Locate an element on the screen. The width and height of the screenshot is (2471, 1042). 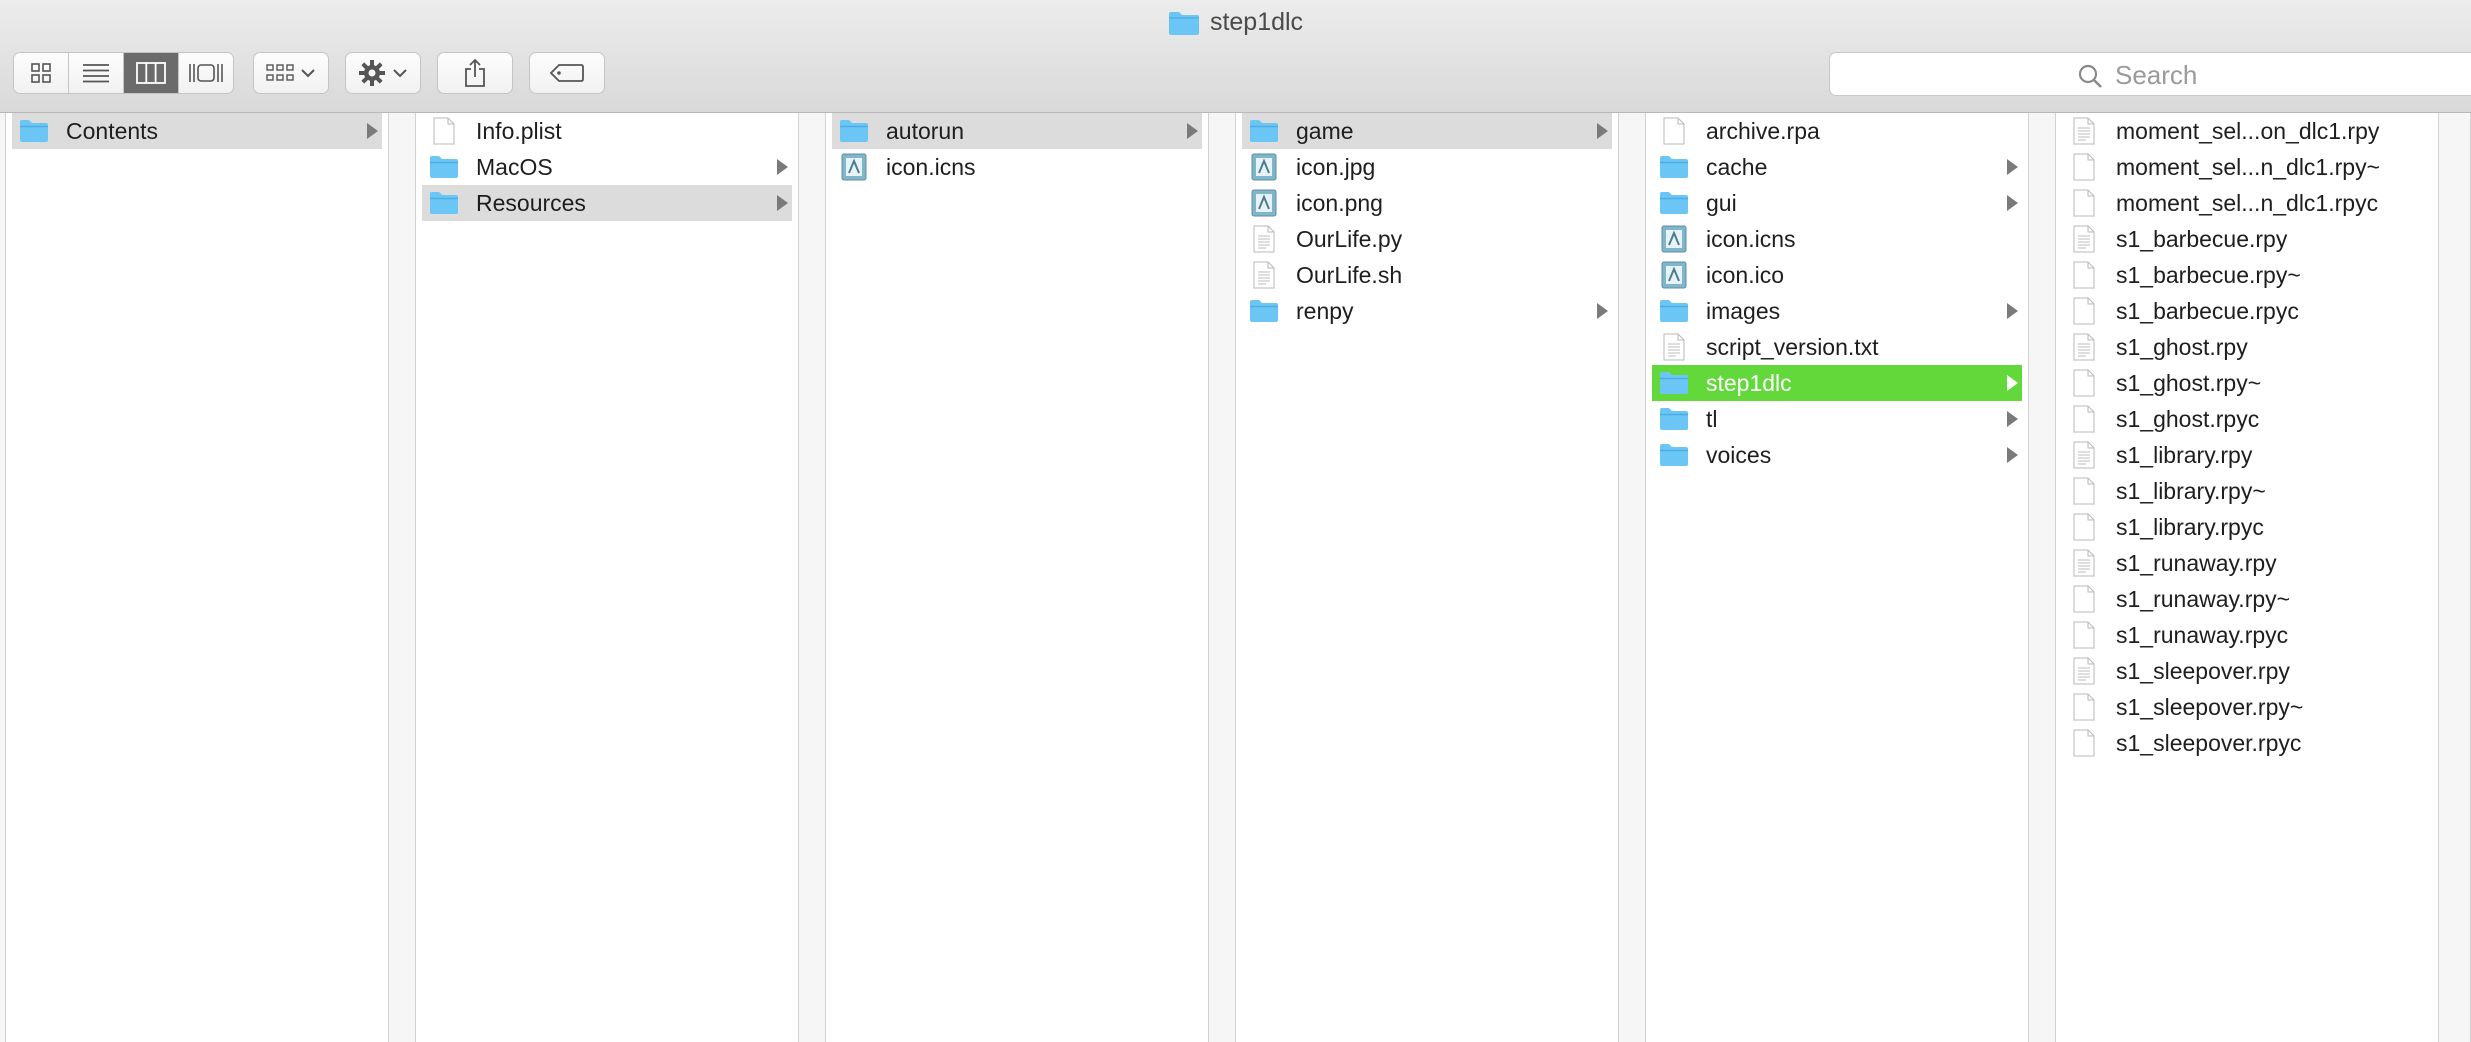
file-name-label: s1_library.rpy~ is located at coordinates (2191, 490).